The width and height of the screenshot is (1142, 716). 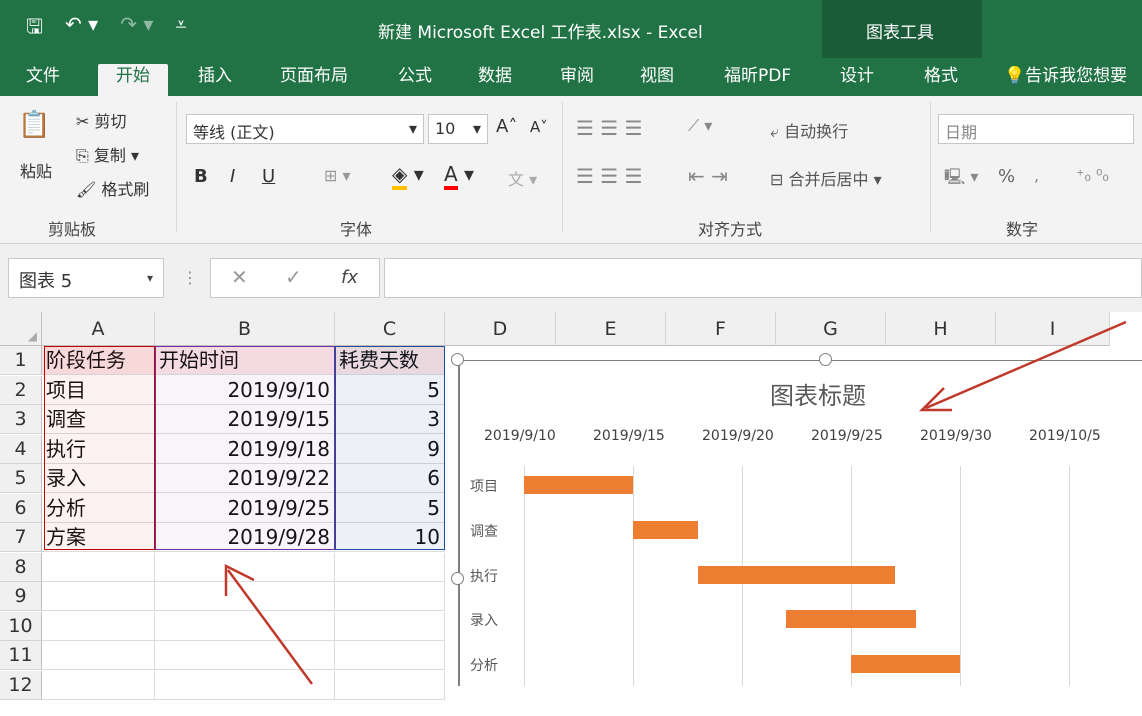 What do you see at coordinates (239, 579) in the screenshot?
I see `arrowhead` at bounding box center [239, 579].